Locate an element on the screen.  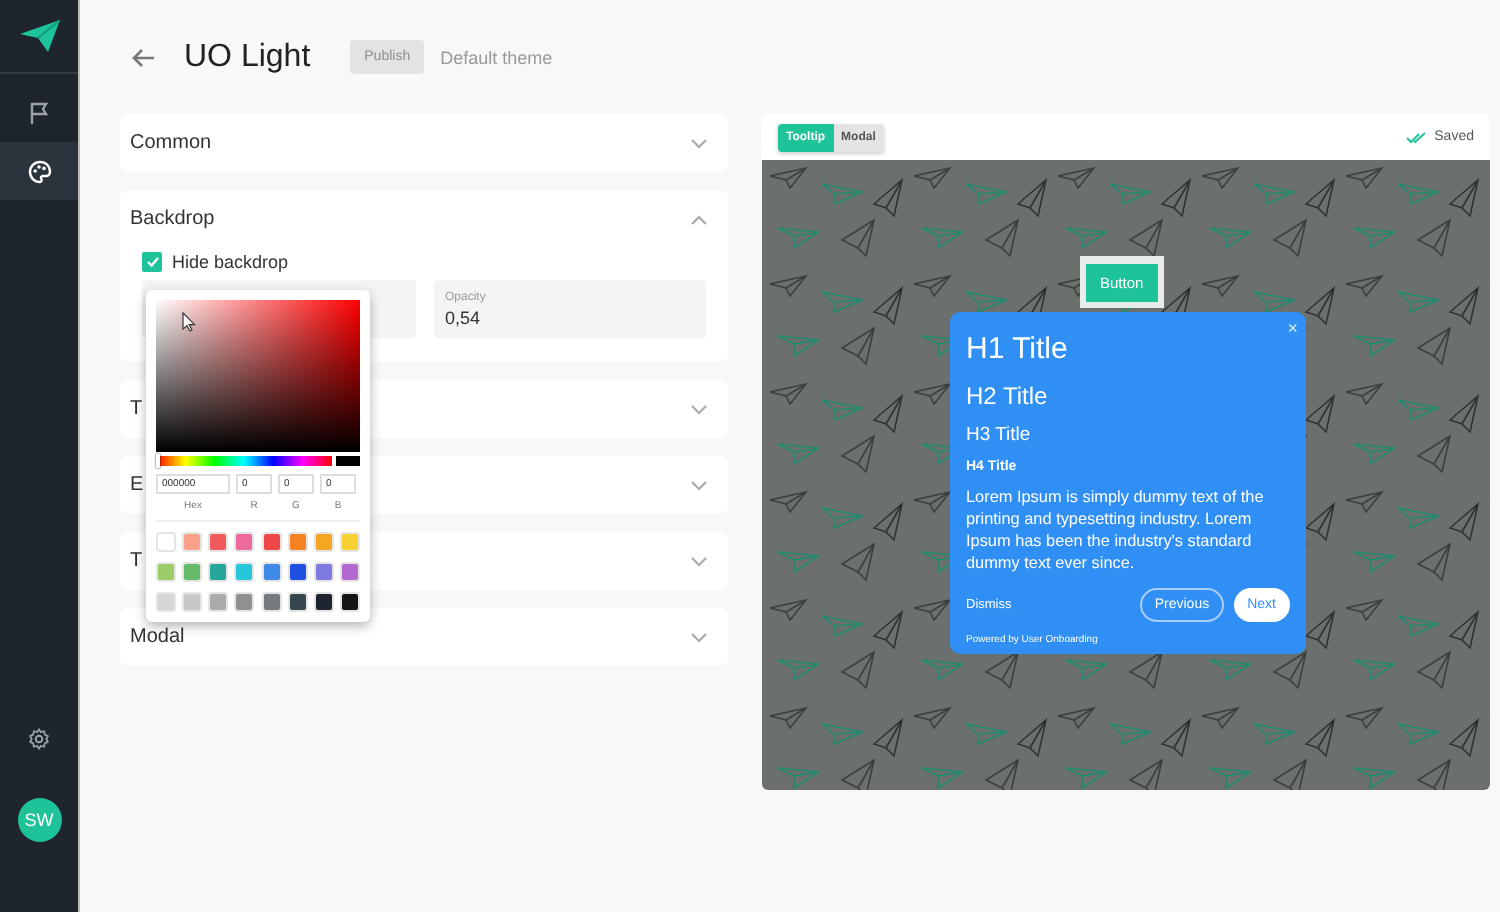
checkbox is located at coordinates (152, 262).